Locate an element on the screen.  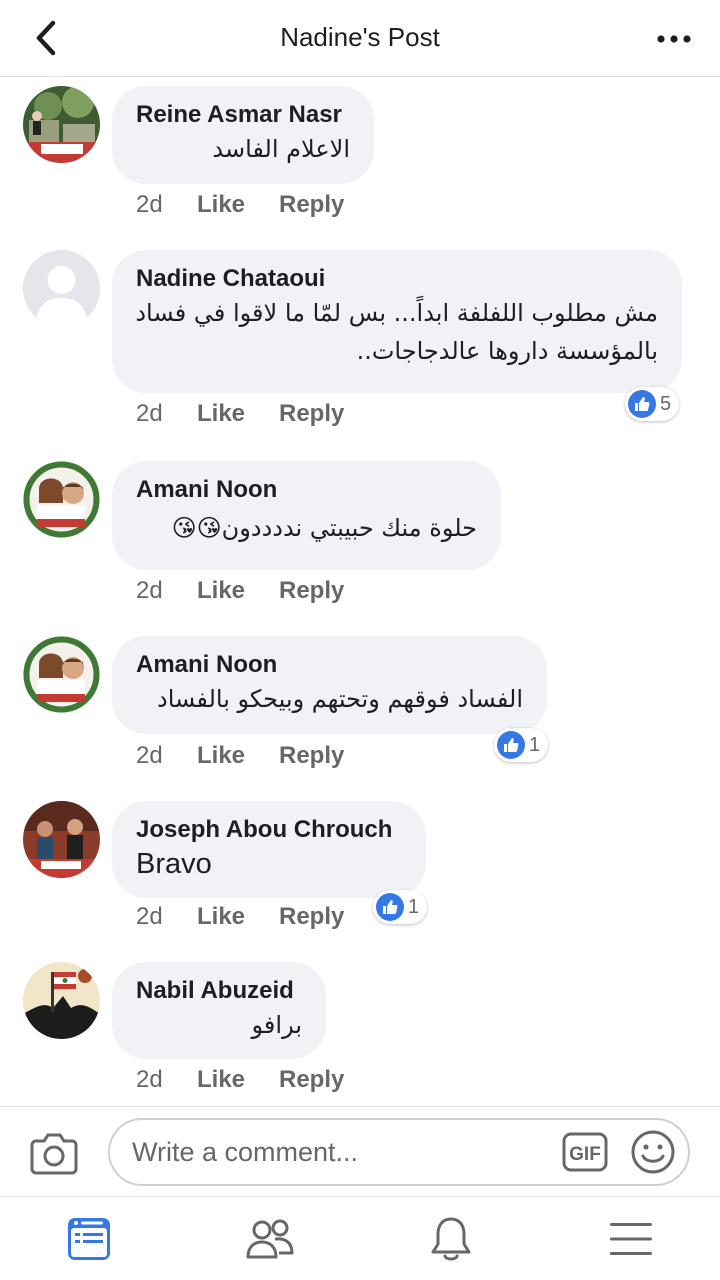
default-profile-icon is located at coordinates (61, 288).